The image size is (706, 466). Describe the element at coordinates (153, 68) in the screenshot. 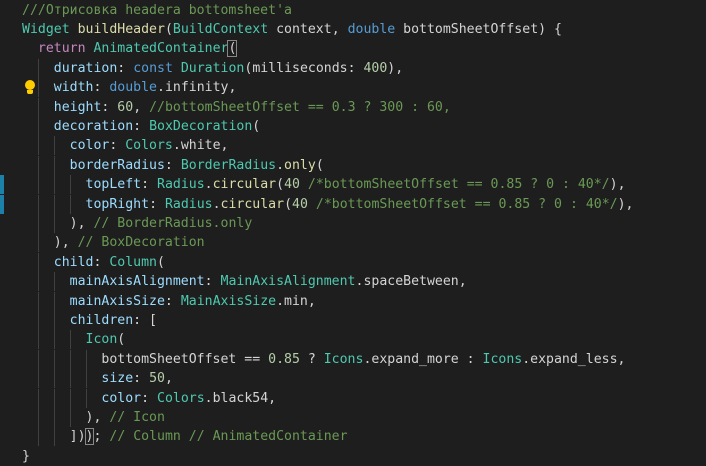

I see `code-token: const` at that location.